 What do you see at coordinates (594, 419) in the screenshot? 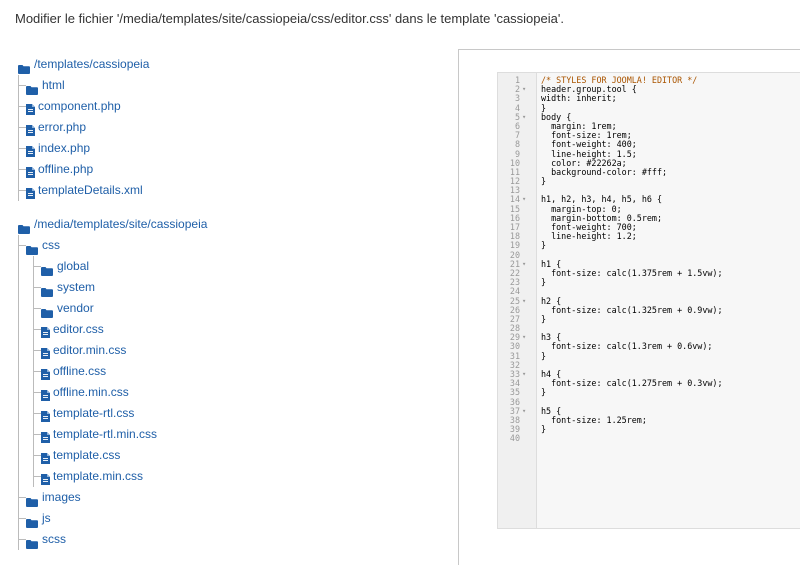
I see `code-text: font-size: 1.25rem;` at bounding box center [594, 419].